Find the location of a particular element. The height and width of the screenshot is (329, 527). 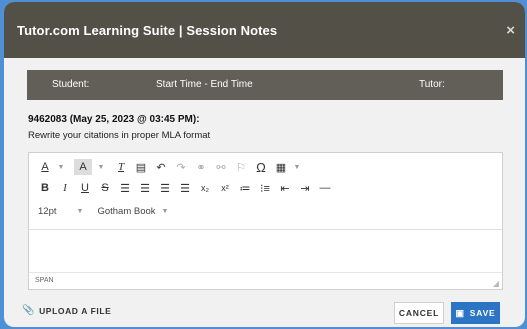

italic-icon: I is located at coordinates (65, 188).